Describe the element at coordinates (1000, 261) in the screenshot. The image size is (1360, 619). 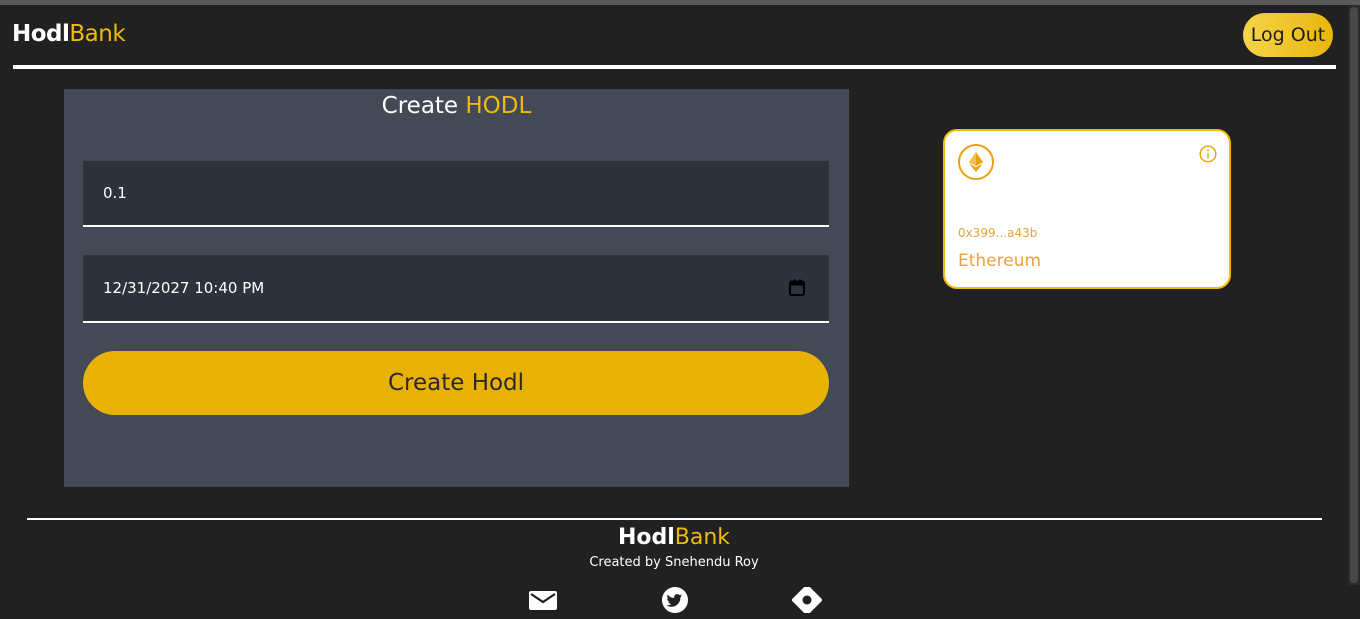
I see `wallet-network: Ethereum` at that location.